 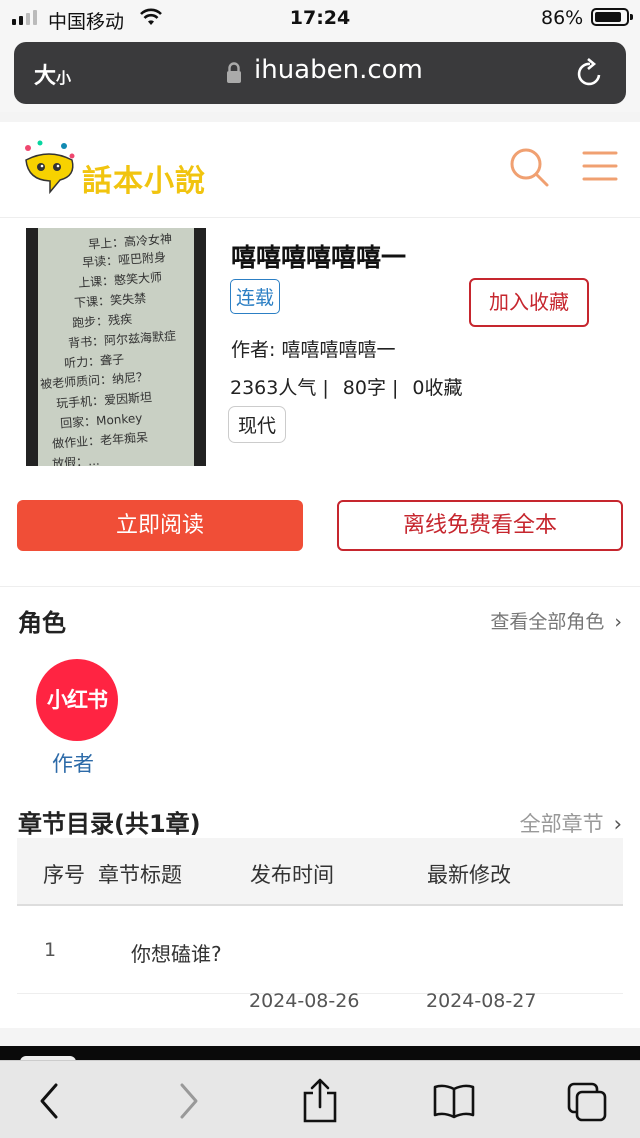 I want to click on author-line: 作者: 嘻嘻嘻嘻嘻一, so click(x=313, y=348).